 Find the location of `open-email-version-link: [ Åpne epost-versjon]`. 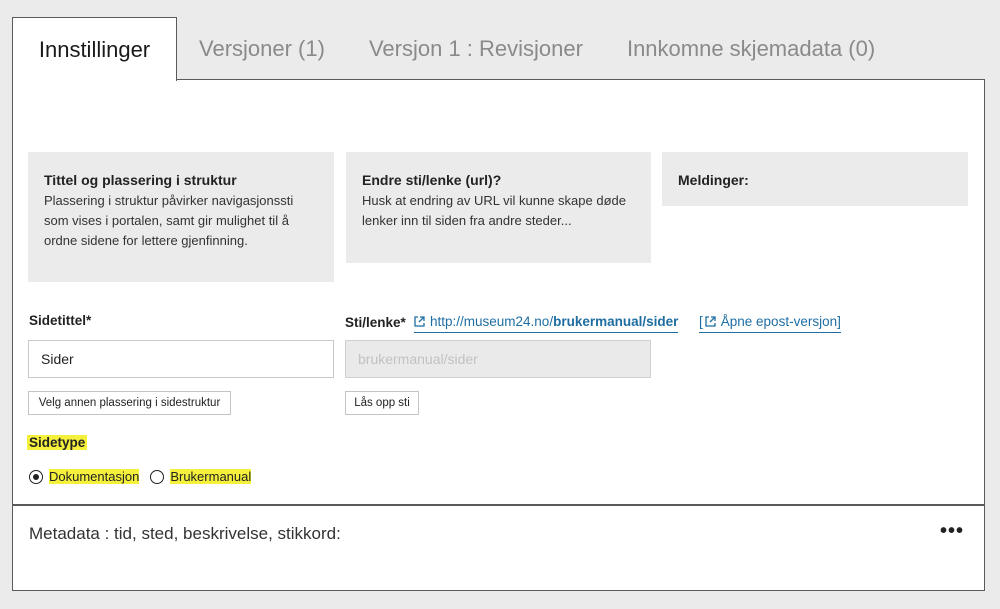

open-email-version-link: [ Åpne epost-versjon] is located at coordinates (770, 323).